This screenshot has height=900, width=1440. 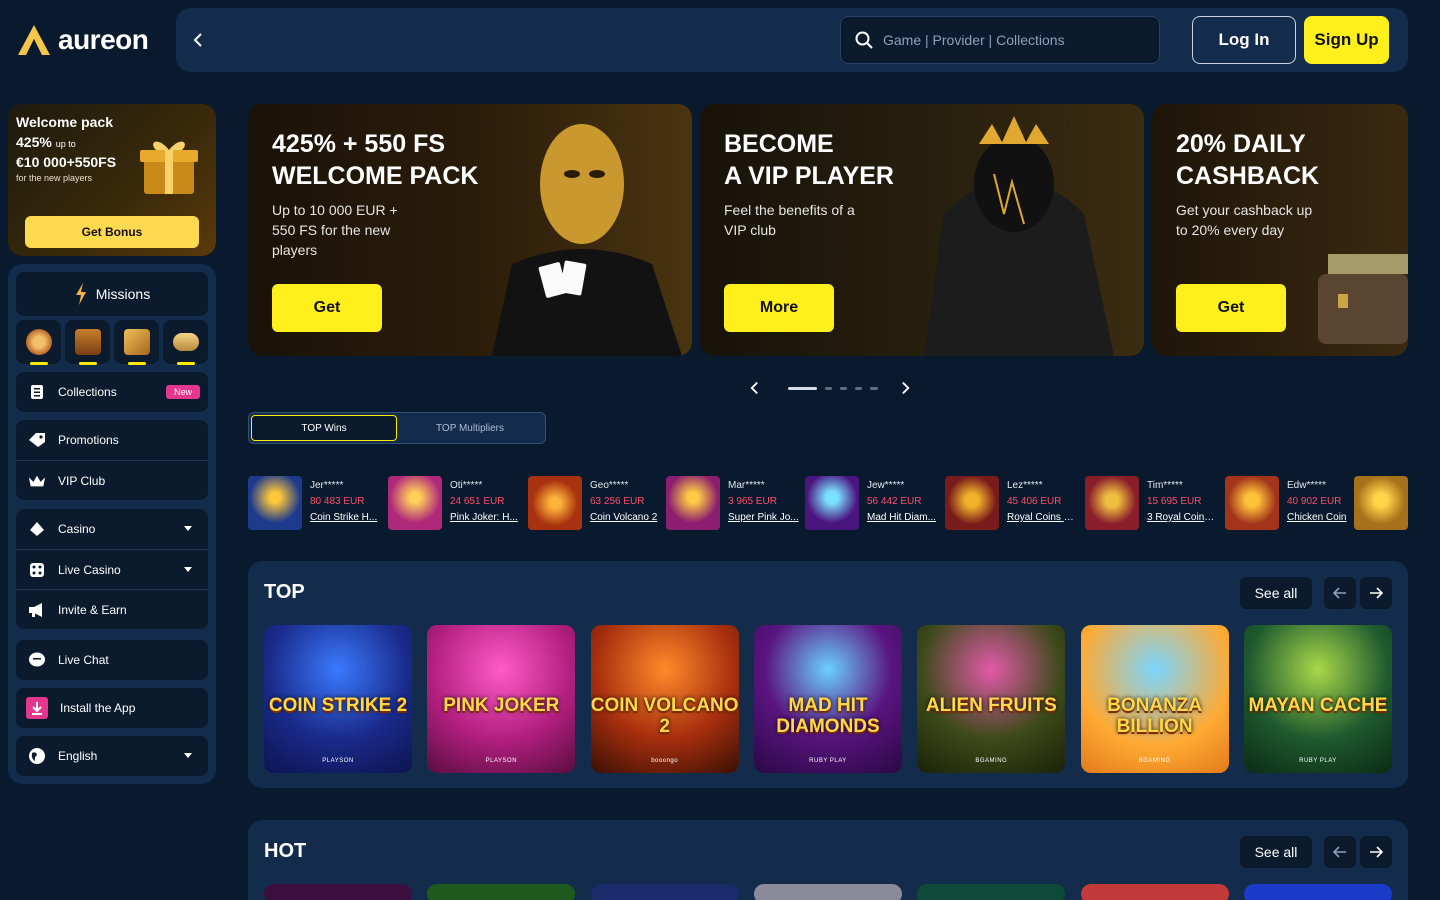 I want to click on logo: aureon, so click(x=88, y=40).